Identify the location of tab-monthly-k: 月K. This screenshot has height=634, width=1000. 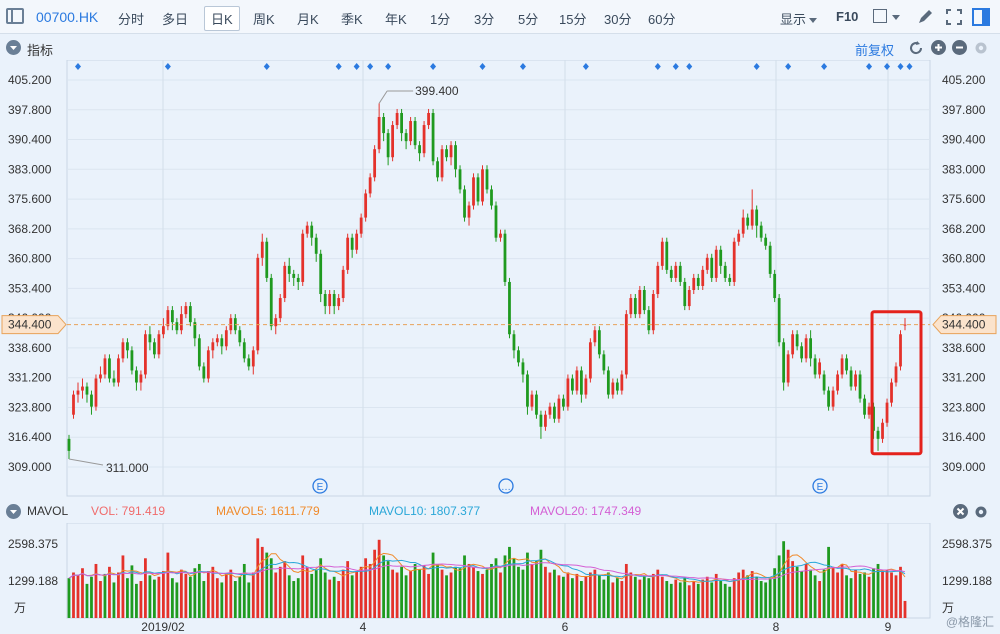
(308, 18).